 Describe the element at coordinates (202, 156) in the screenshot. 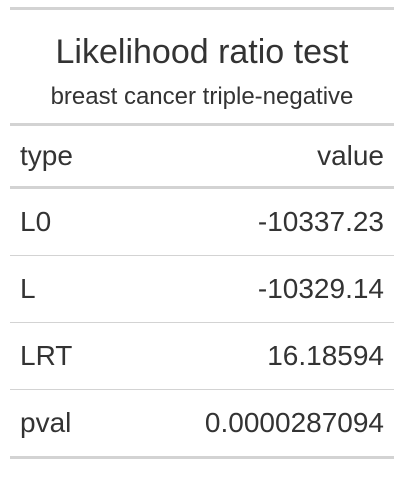

I see `column-header-row: type value` at that location.